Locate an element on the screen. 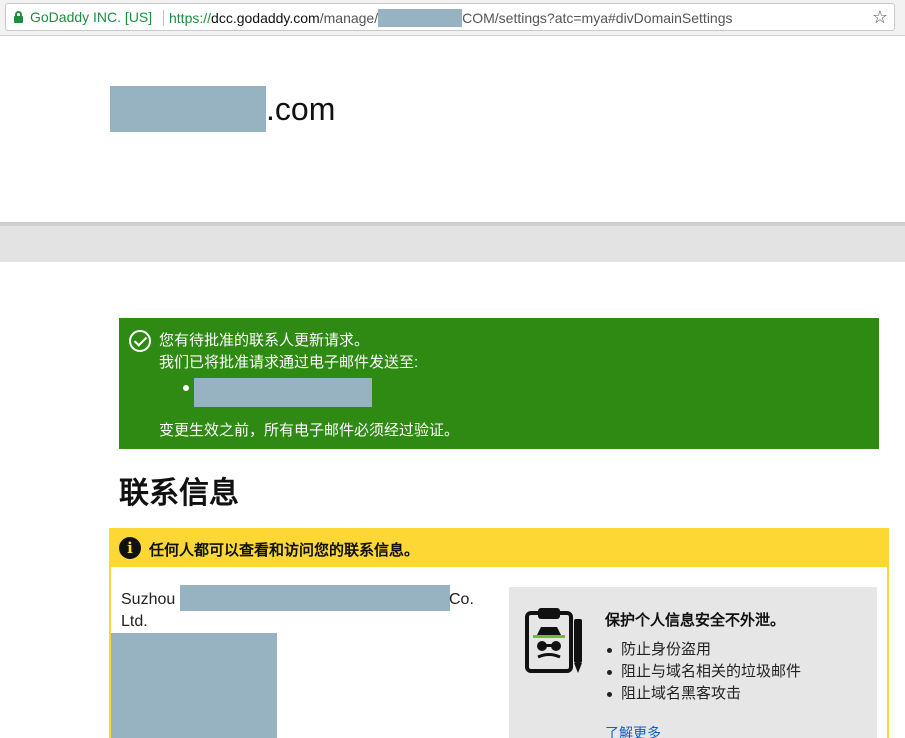 This screenshot has height=738, width=905. list-item: 阻止域名黑客攻击 is located at coordinates (703, 694).